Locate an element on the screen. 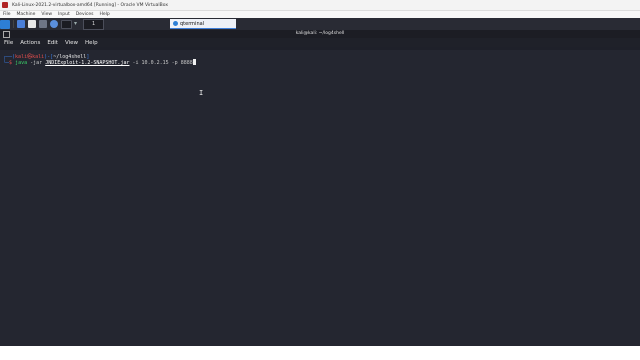 This screenshot has width=640, height=360. terminal-icon is located at coordinates (66, 24).